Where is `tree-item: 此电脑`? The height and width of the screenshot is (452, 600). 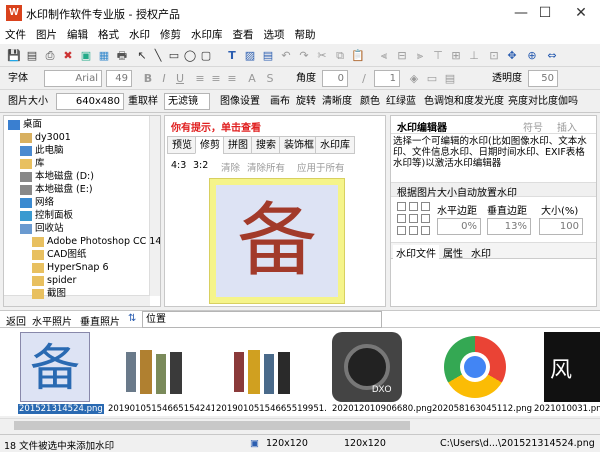 tree-item: 此电脑 is located at coordinates (42, 151).